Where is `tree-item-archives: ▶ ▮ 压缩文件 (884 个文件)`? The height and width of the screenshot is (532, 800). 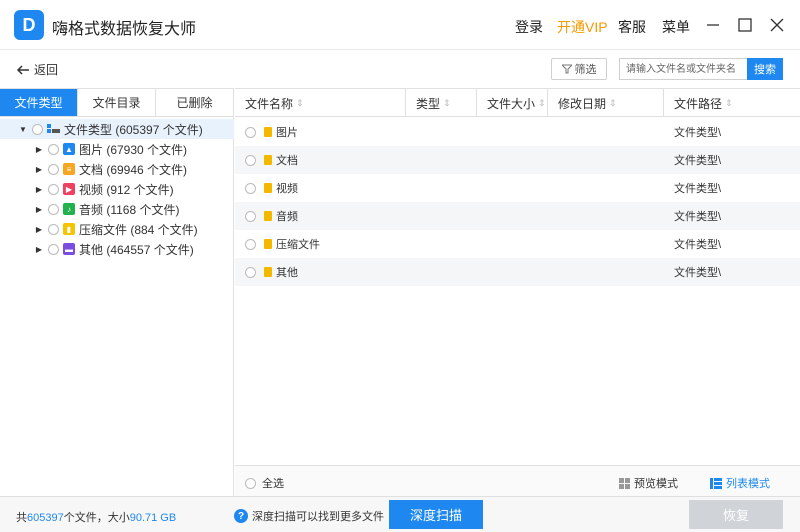 tree-item-archives: ▶ ▮ 压缩文件 (884 个文件) is located at coordinates (117, 229).